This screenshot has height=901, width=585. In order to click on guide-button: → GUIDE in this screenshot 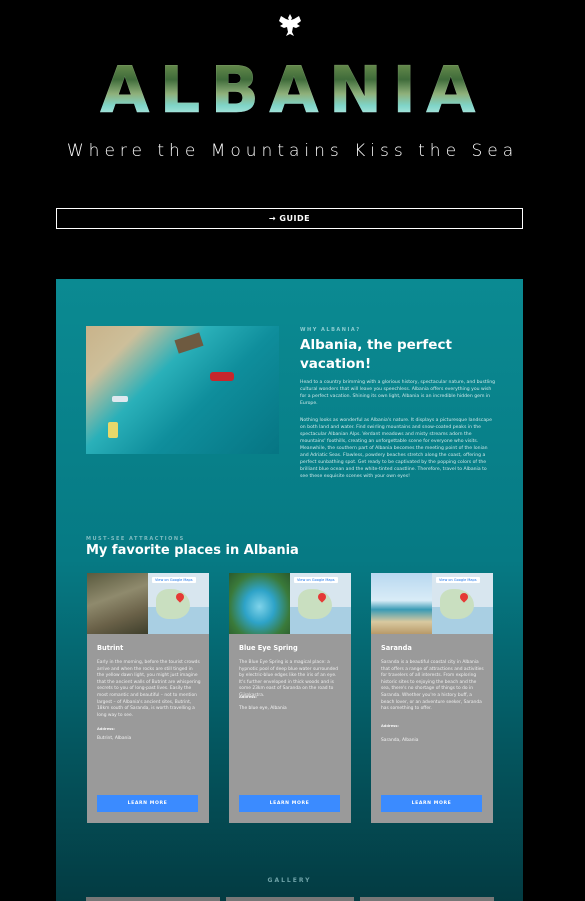, I will do `click(289, 218)`.